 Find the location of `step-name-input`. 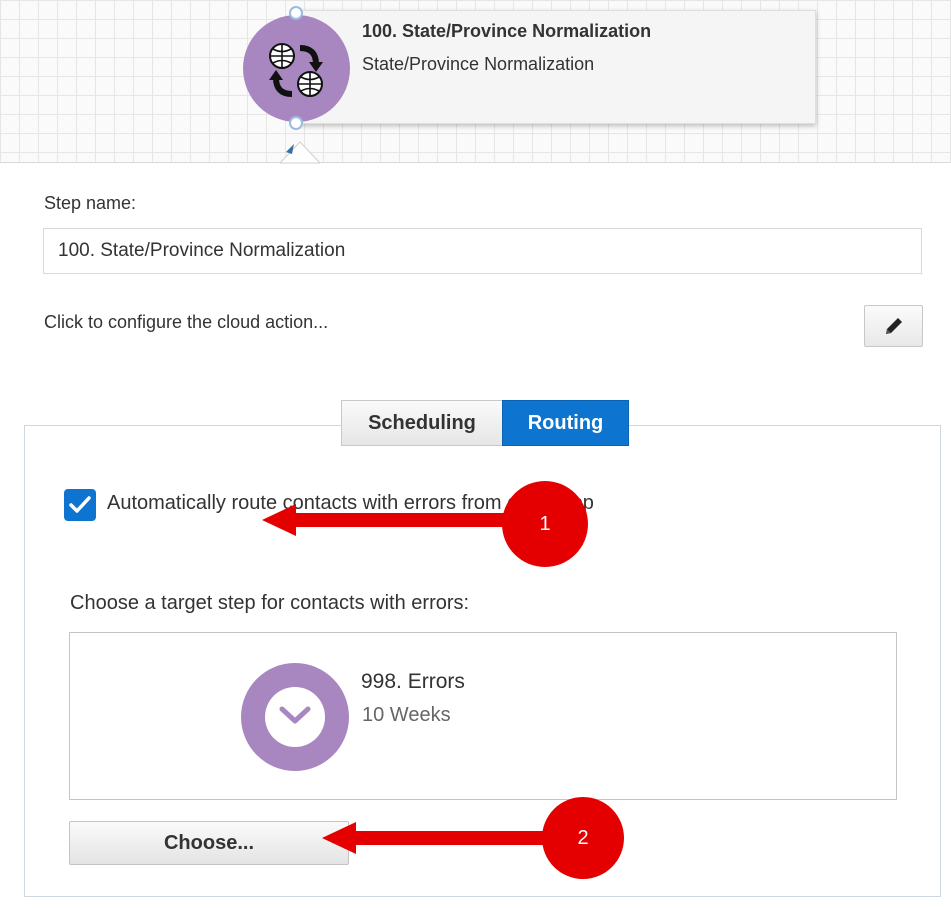

step-name-input is located at coordinates (482, 251).